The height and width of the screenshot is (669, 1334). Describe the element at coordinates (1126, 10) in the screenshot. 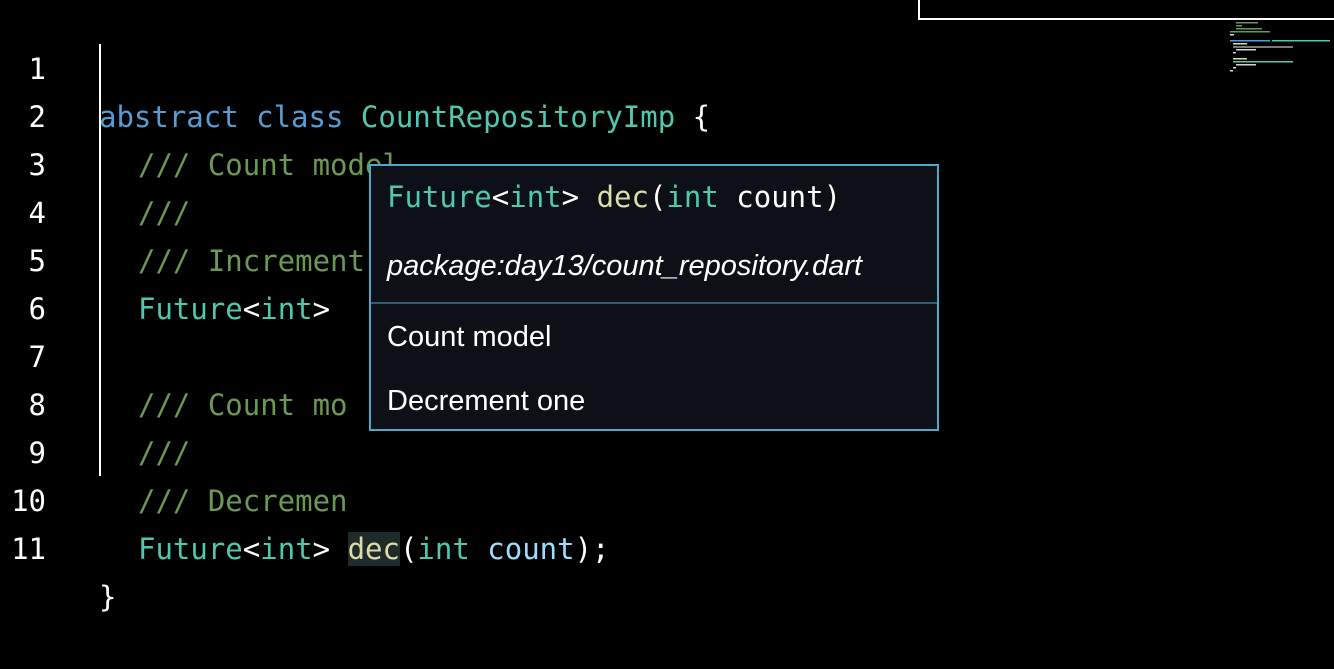

I see `find-widget-edge` at that location.